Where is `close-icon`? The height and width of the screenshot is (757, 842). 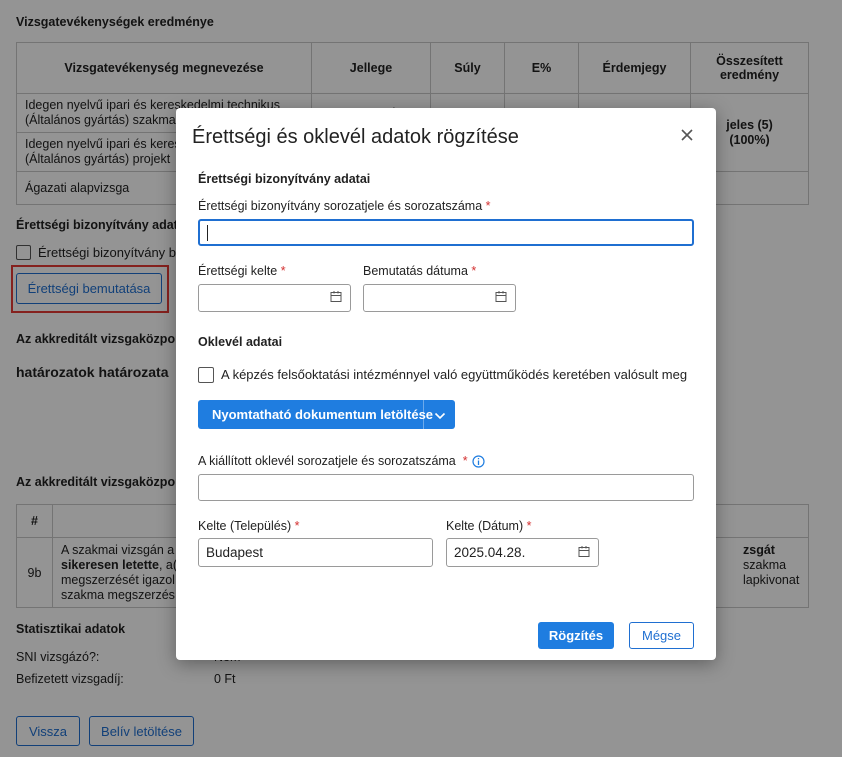
close-icon is located at coordinates (687, 135).